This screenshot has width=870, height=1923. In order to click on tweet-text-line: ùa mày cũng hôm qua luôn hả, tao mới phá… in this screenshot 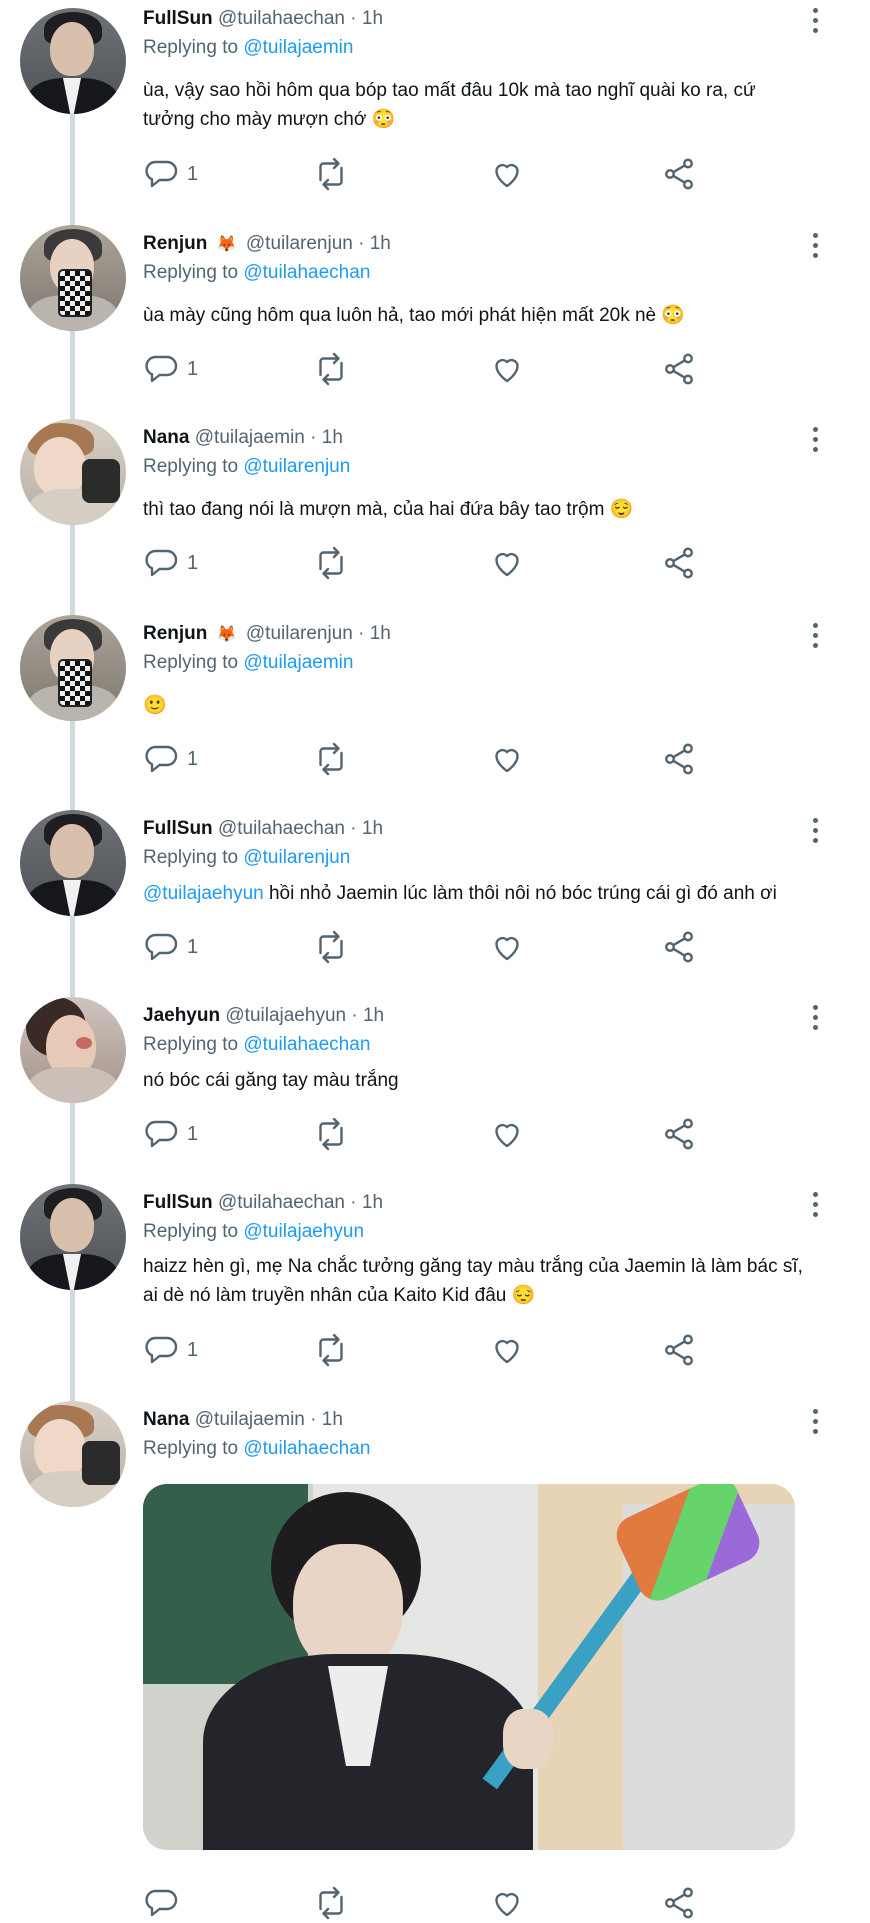, I will do `click(414, 315)`.